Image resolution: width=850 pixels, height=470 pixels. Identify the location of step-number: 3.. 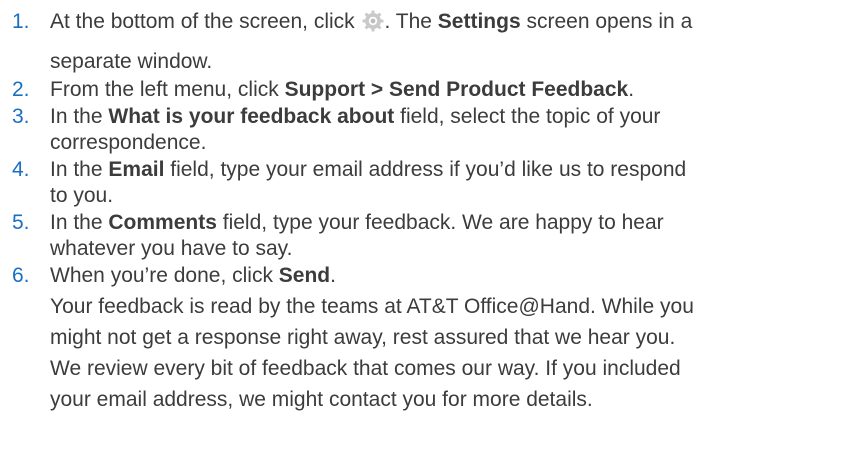
(21, 116).